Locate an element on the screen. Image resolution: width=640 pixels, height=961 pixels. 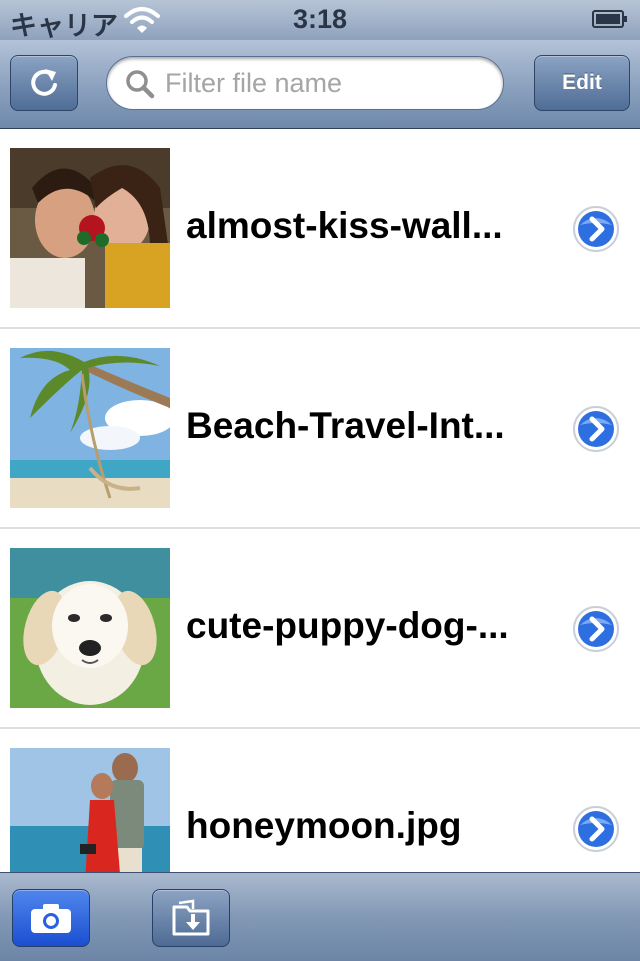
import-folder-icon is located at coordinates (191, 917).